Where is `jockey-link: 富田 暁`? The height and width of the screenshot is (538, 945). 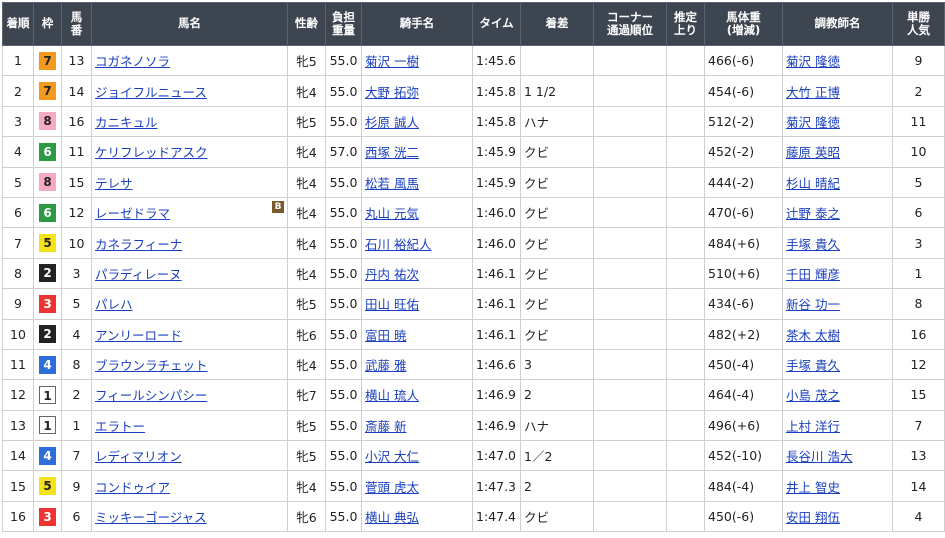 jockey-link: 富田 暁 is located at coordinates (385, 335).